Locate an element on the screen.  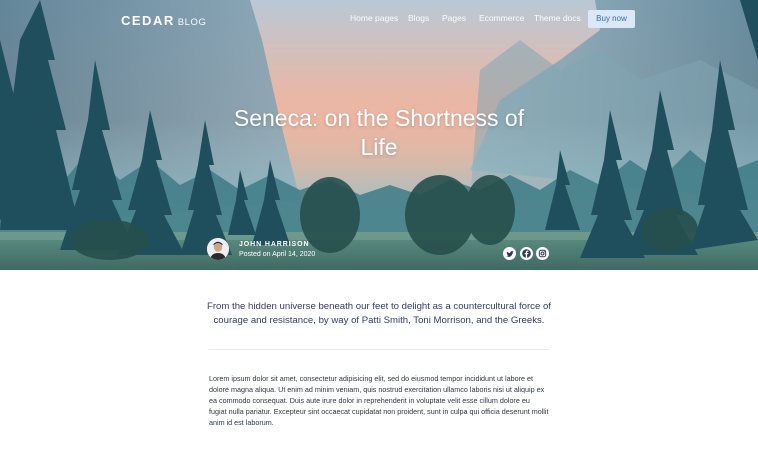
nav-theme-docs: Theme docs is located at coordinates (557, 18).